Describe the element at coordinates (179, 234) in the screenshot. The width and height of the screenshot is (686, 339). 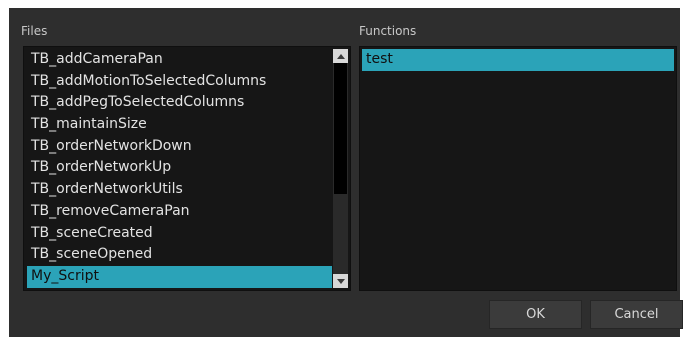
I see `list-item: TB_sceneCreated` at that location.